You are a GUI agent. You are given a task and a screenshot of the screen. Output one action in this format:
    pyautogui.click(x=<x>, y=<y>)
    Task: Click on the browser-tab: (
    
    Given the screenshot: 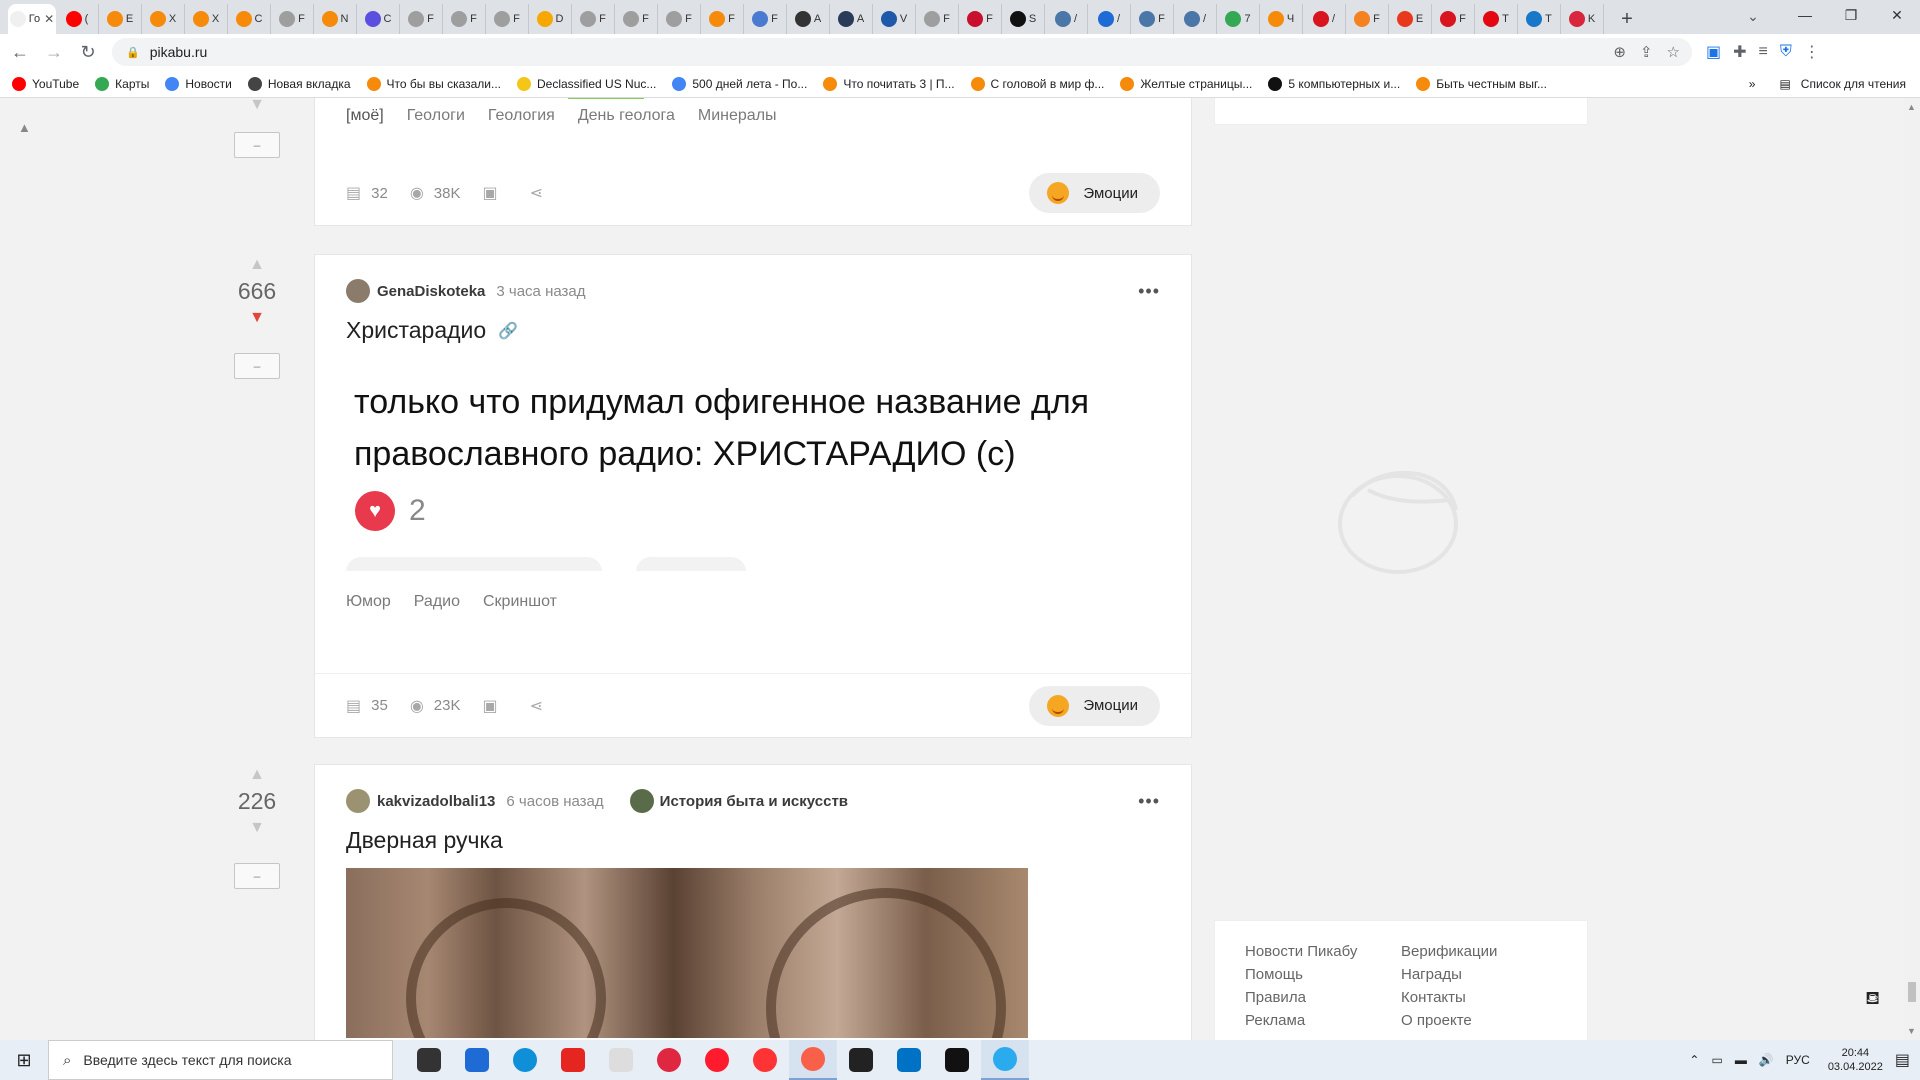 What is the action you would take?
    pyautogui.click(x=77, y=19)
    